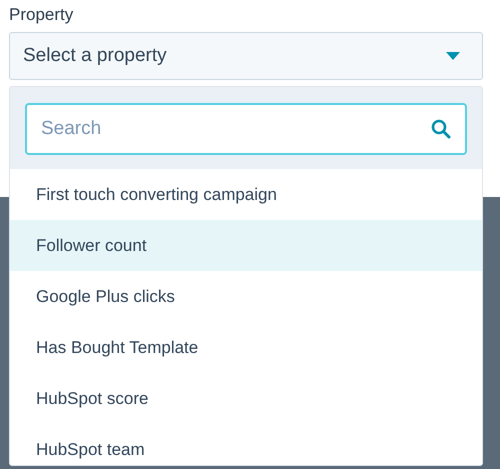 Image resolution: width=500 pixels, height=469 pixels. What do you see at coordinates (441, 129) in the screenshot?
I see `search-icon` at bounding box center [441, 129].